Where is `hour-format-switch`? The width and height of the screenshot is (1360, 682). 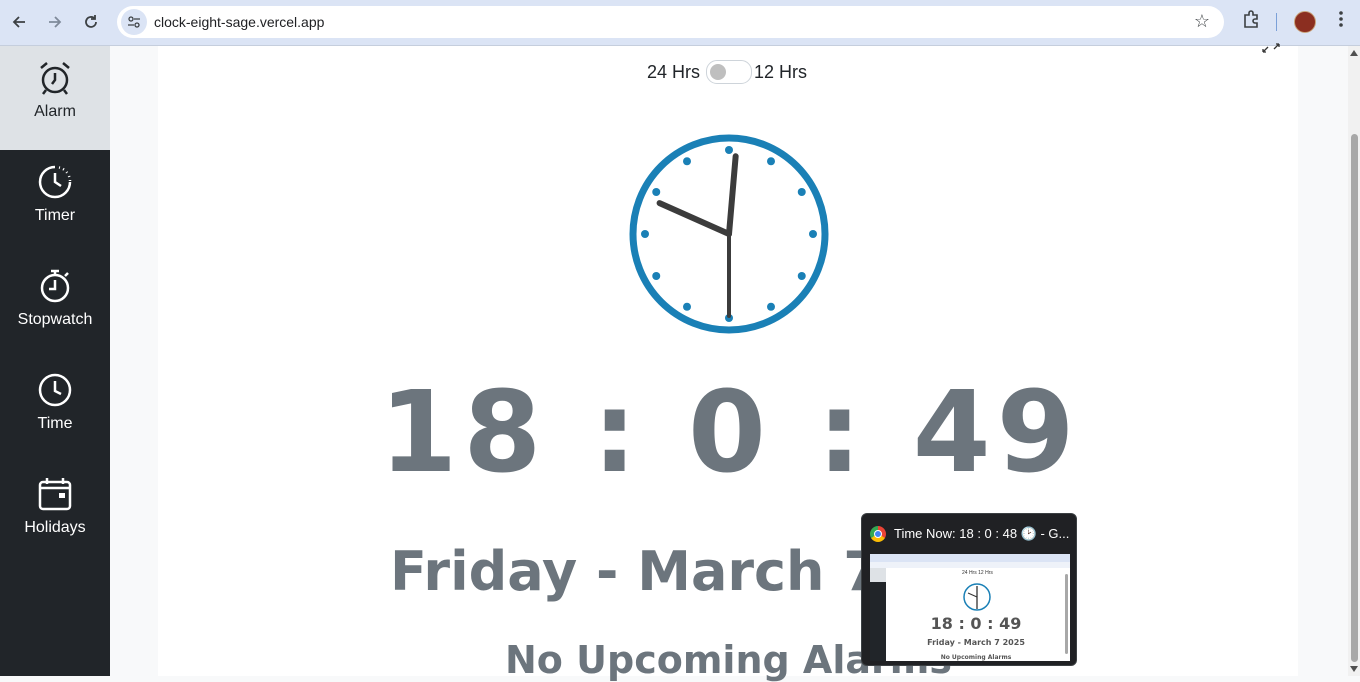 hour-format-switch is located at coordinates (729, 72).